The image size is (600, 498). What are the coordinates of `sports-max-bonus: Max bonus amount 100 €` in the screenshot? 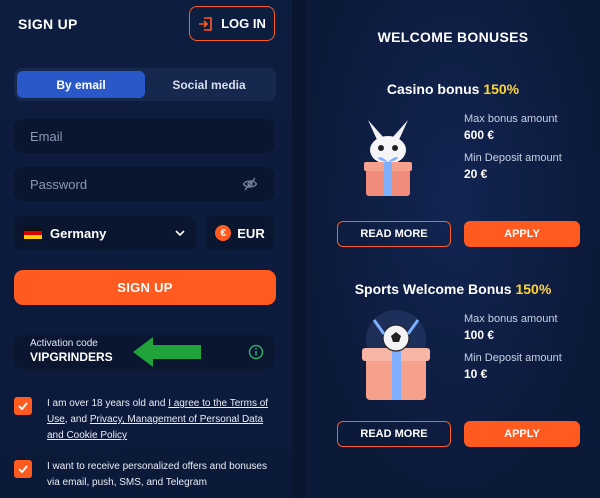 It's located at (511, 327).